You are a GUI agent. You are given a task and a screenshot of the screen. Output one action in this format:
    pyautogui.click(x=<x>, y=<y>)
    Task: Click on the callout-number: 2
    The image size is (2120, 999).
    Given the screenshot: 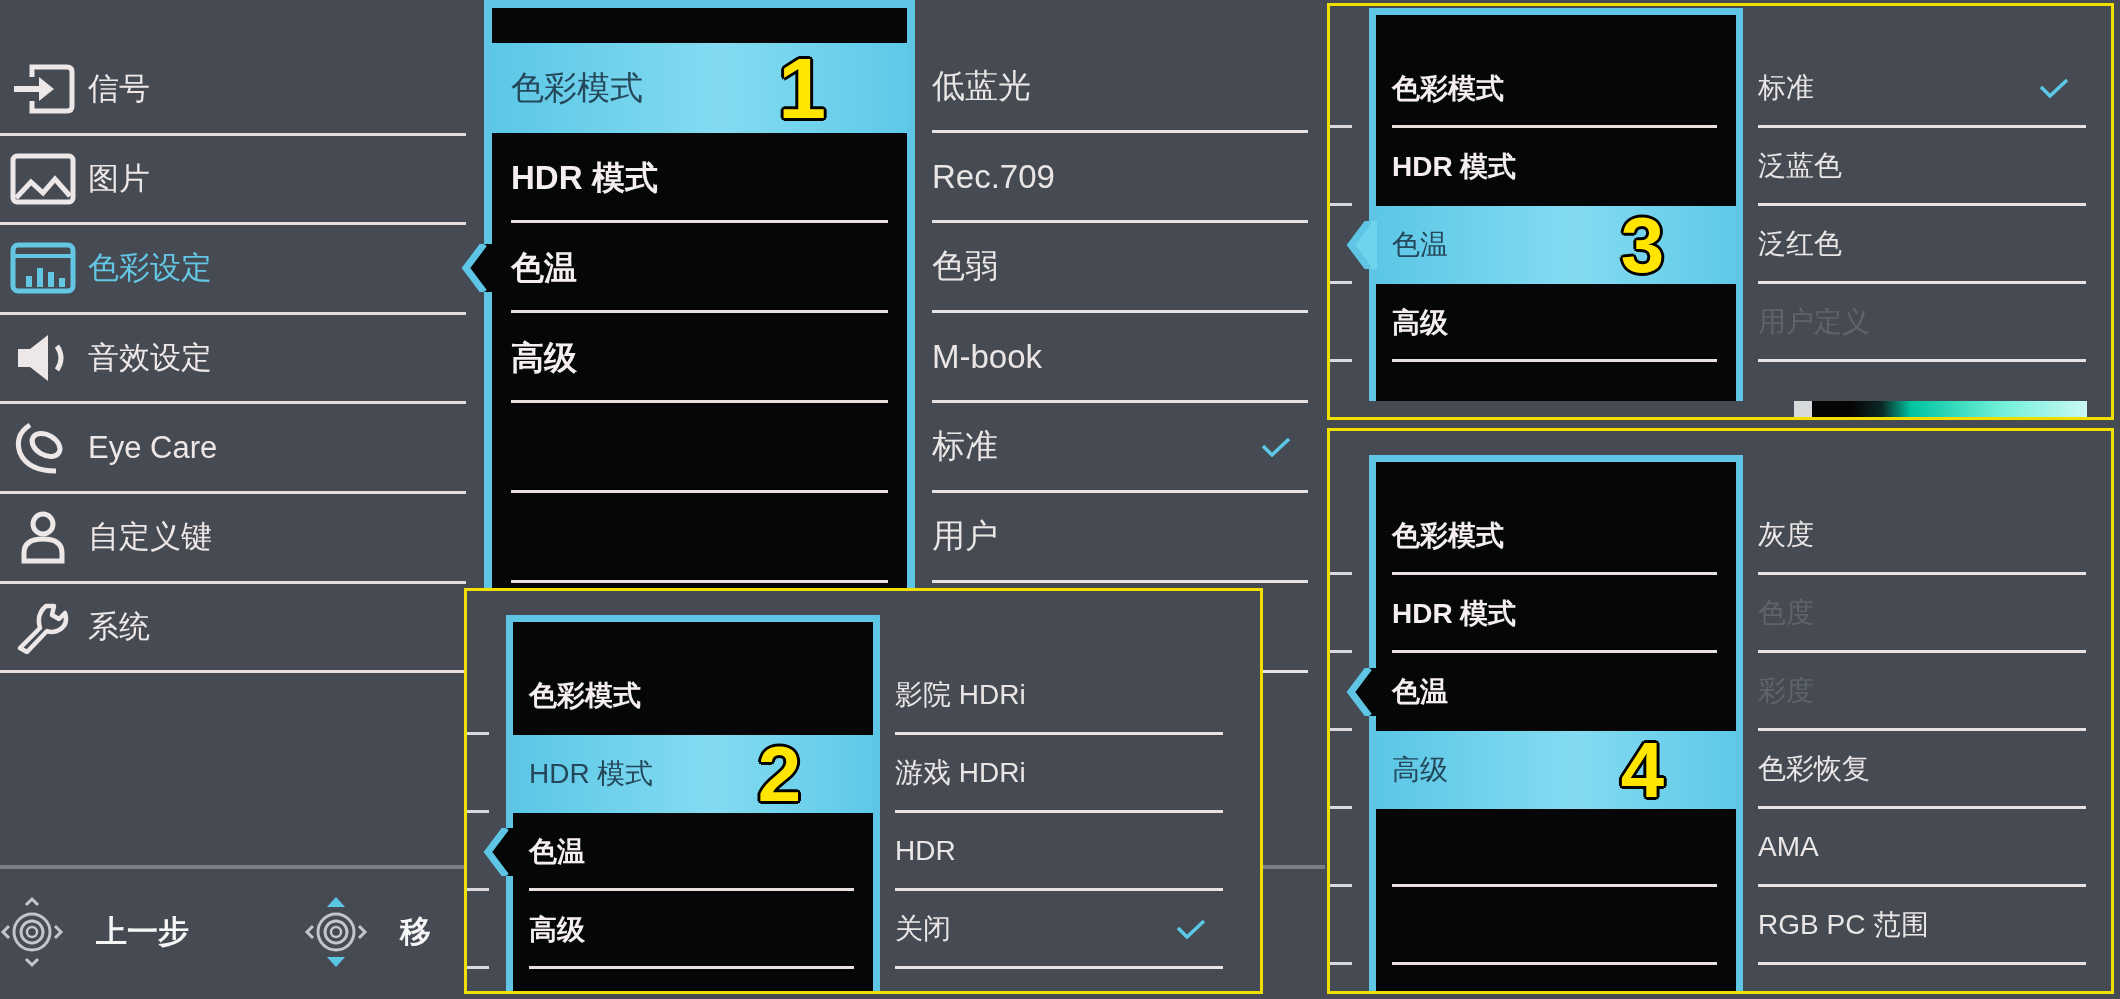 What is the action you would take?
    pyautogui.click(x=779, y=774)
    